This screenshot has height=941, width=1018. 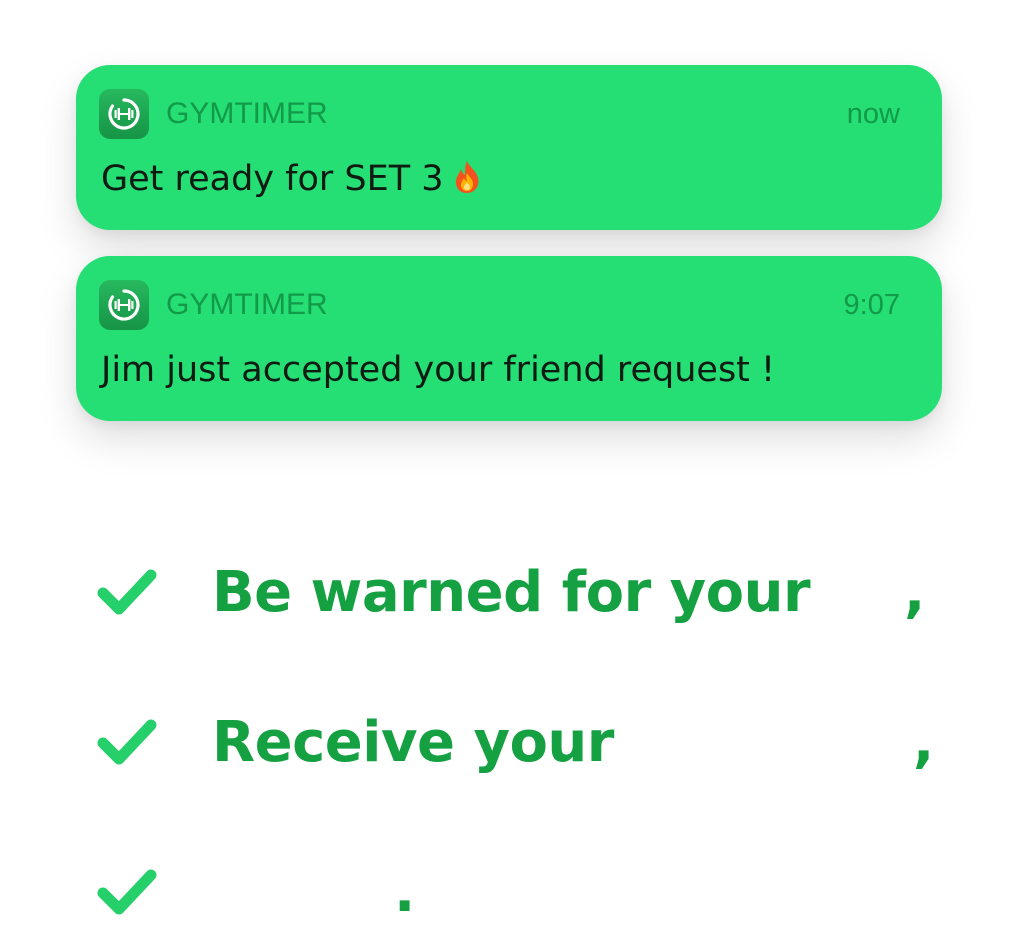 What do you see at coordinates (272, 179) in the screenshot?
I see `notification-message-text: Get ready for SET 3` at bounding box center [272, 179].